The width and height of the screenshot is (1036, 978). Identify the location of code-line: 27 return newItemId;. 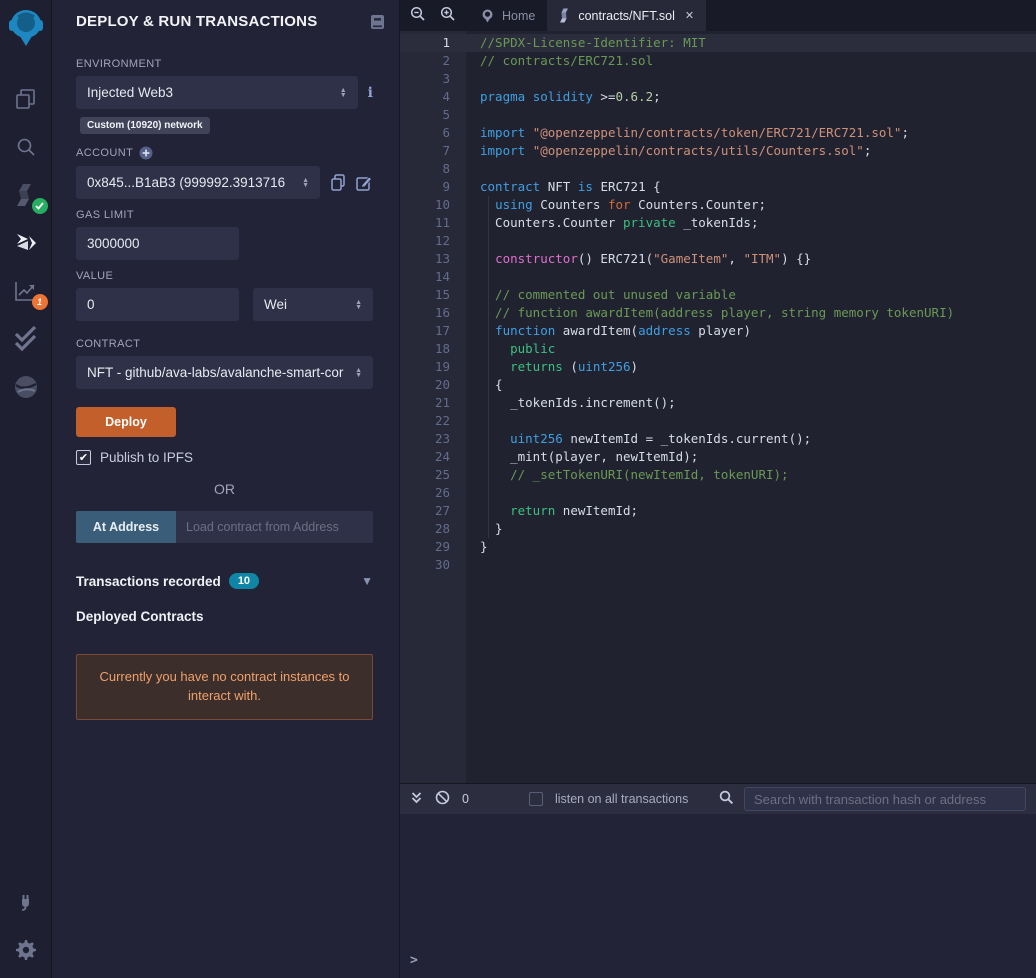
(718, 511).